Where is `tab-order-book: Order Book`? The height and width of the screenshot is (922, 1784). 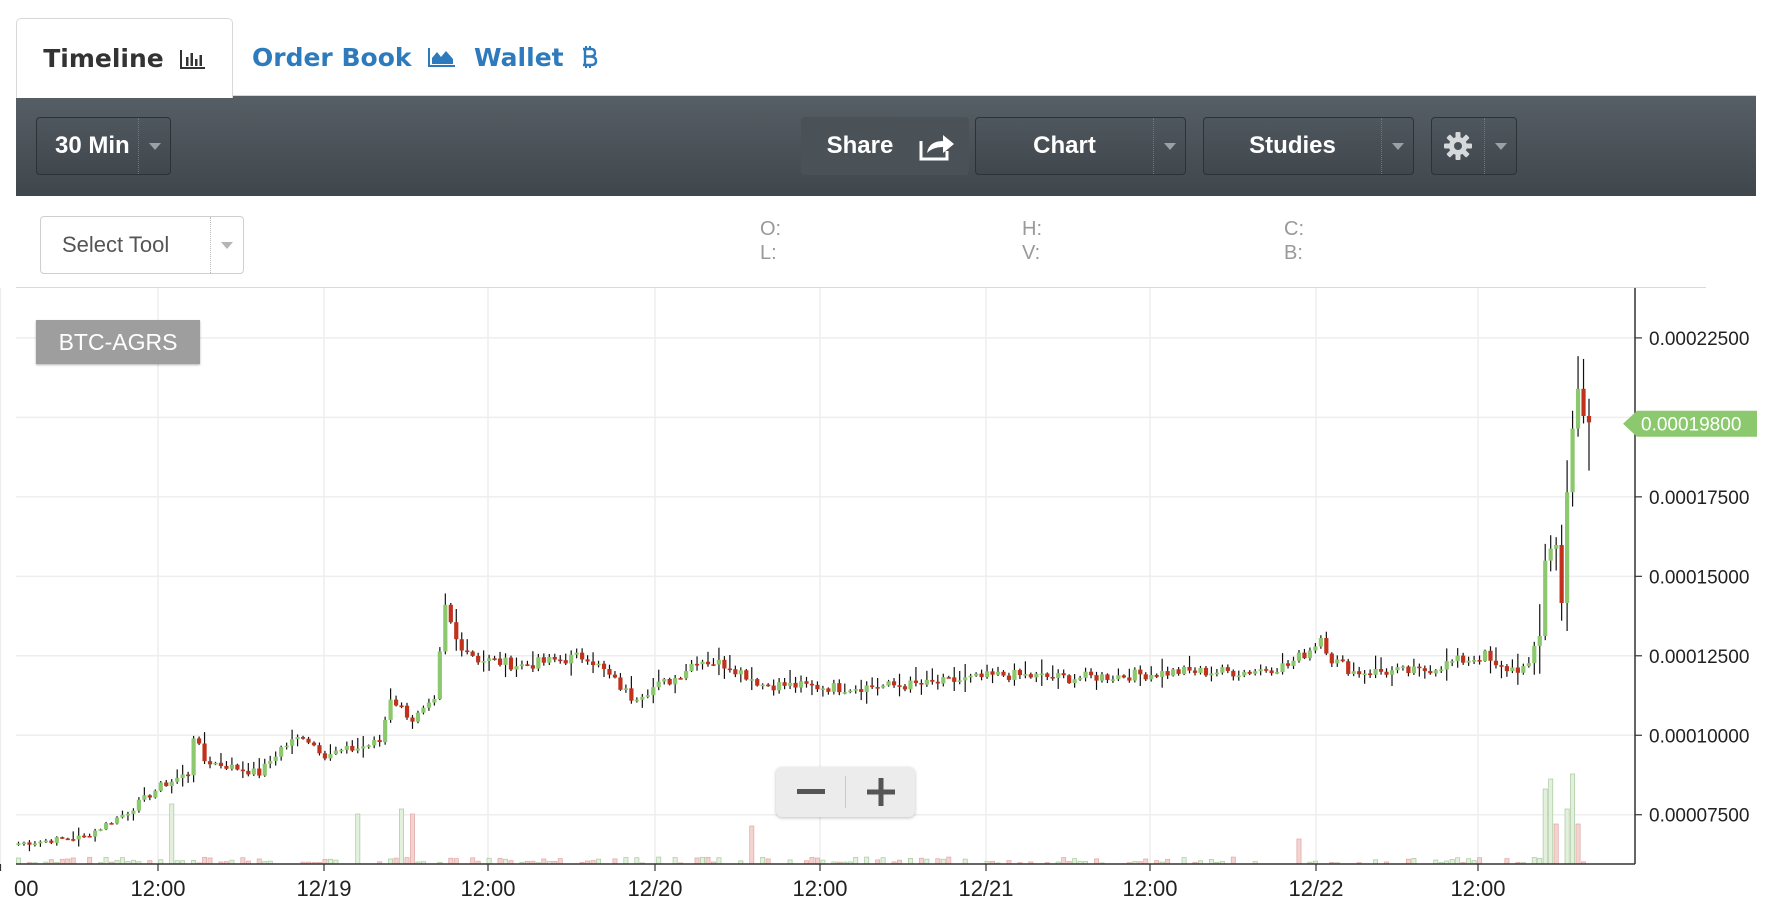 tab-order-book: Order Book is located at coordinates (354, 57).